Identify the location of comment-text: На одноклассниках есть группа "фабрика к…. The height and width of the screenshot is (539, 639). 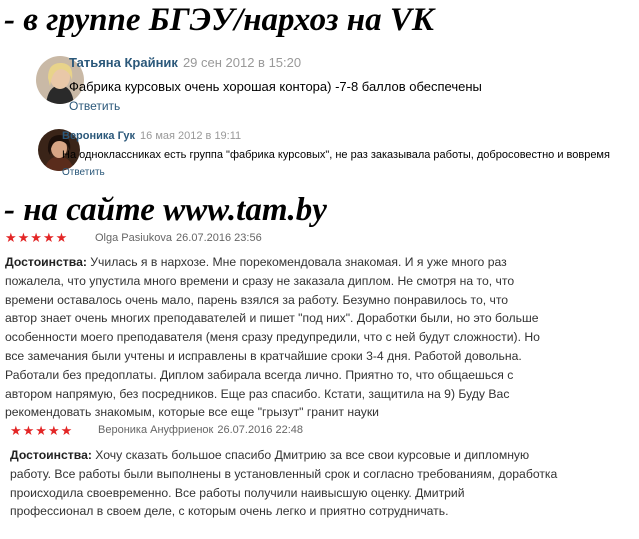
(336, 155).